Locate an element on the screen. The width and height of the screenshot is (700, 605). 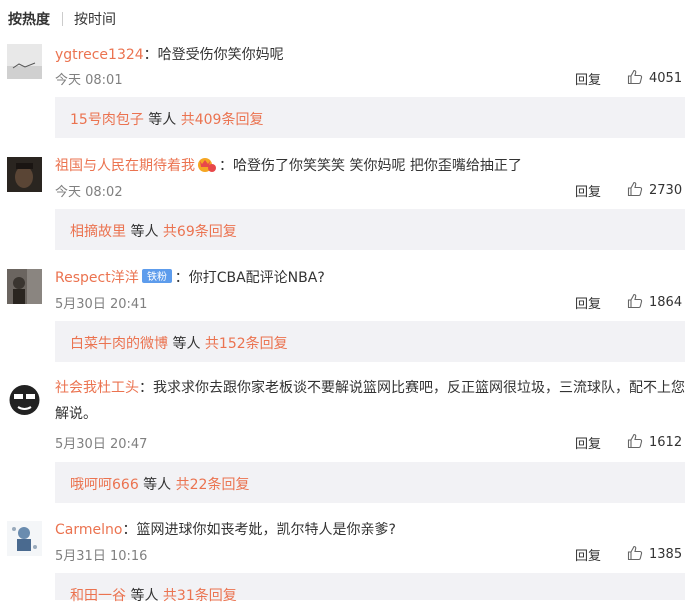
sub-reply-count: 共31条回复 is located at coordinates (200, 596).